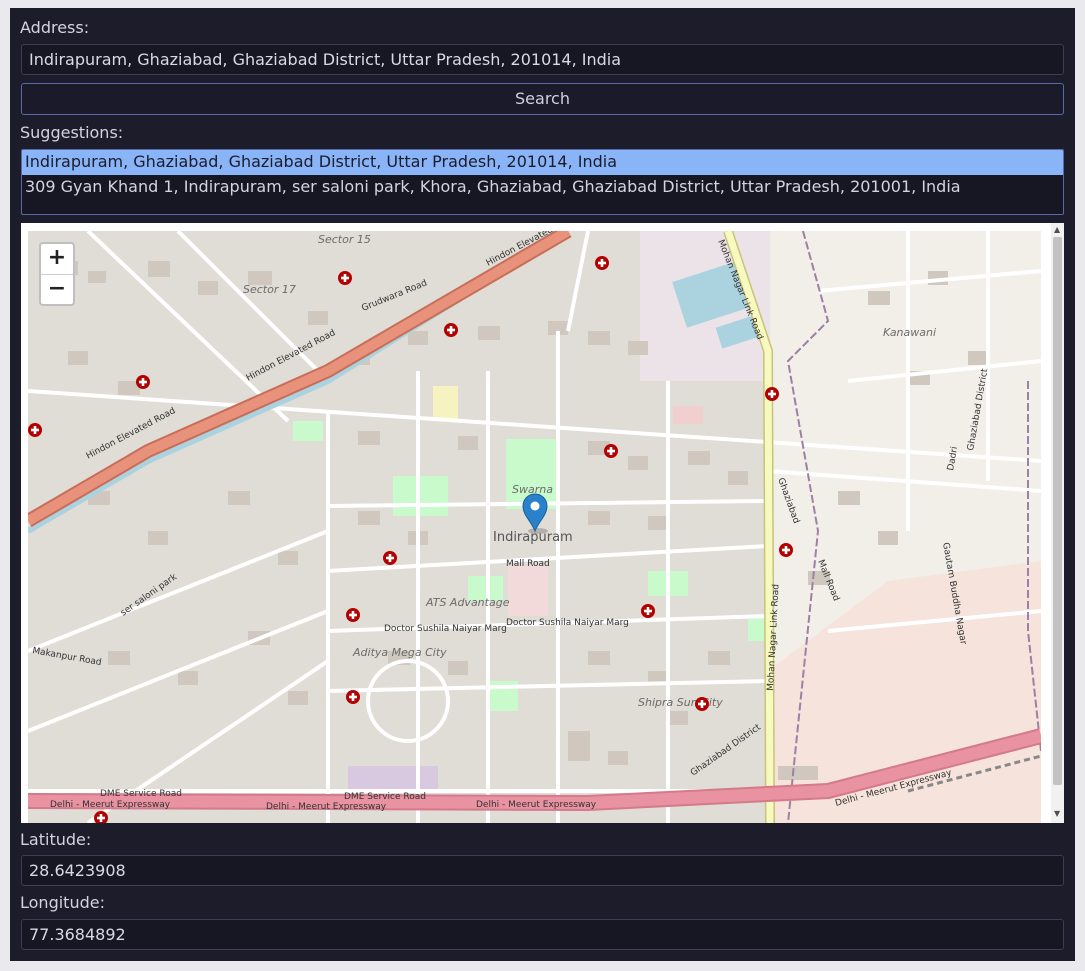 The height and width of the screenshot is (971, 1085). I want to click on label-sushila-2: Doctor Sushila Naiyar Marg, so click(567, 623).